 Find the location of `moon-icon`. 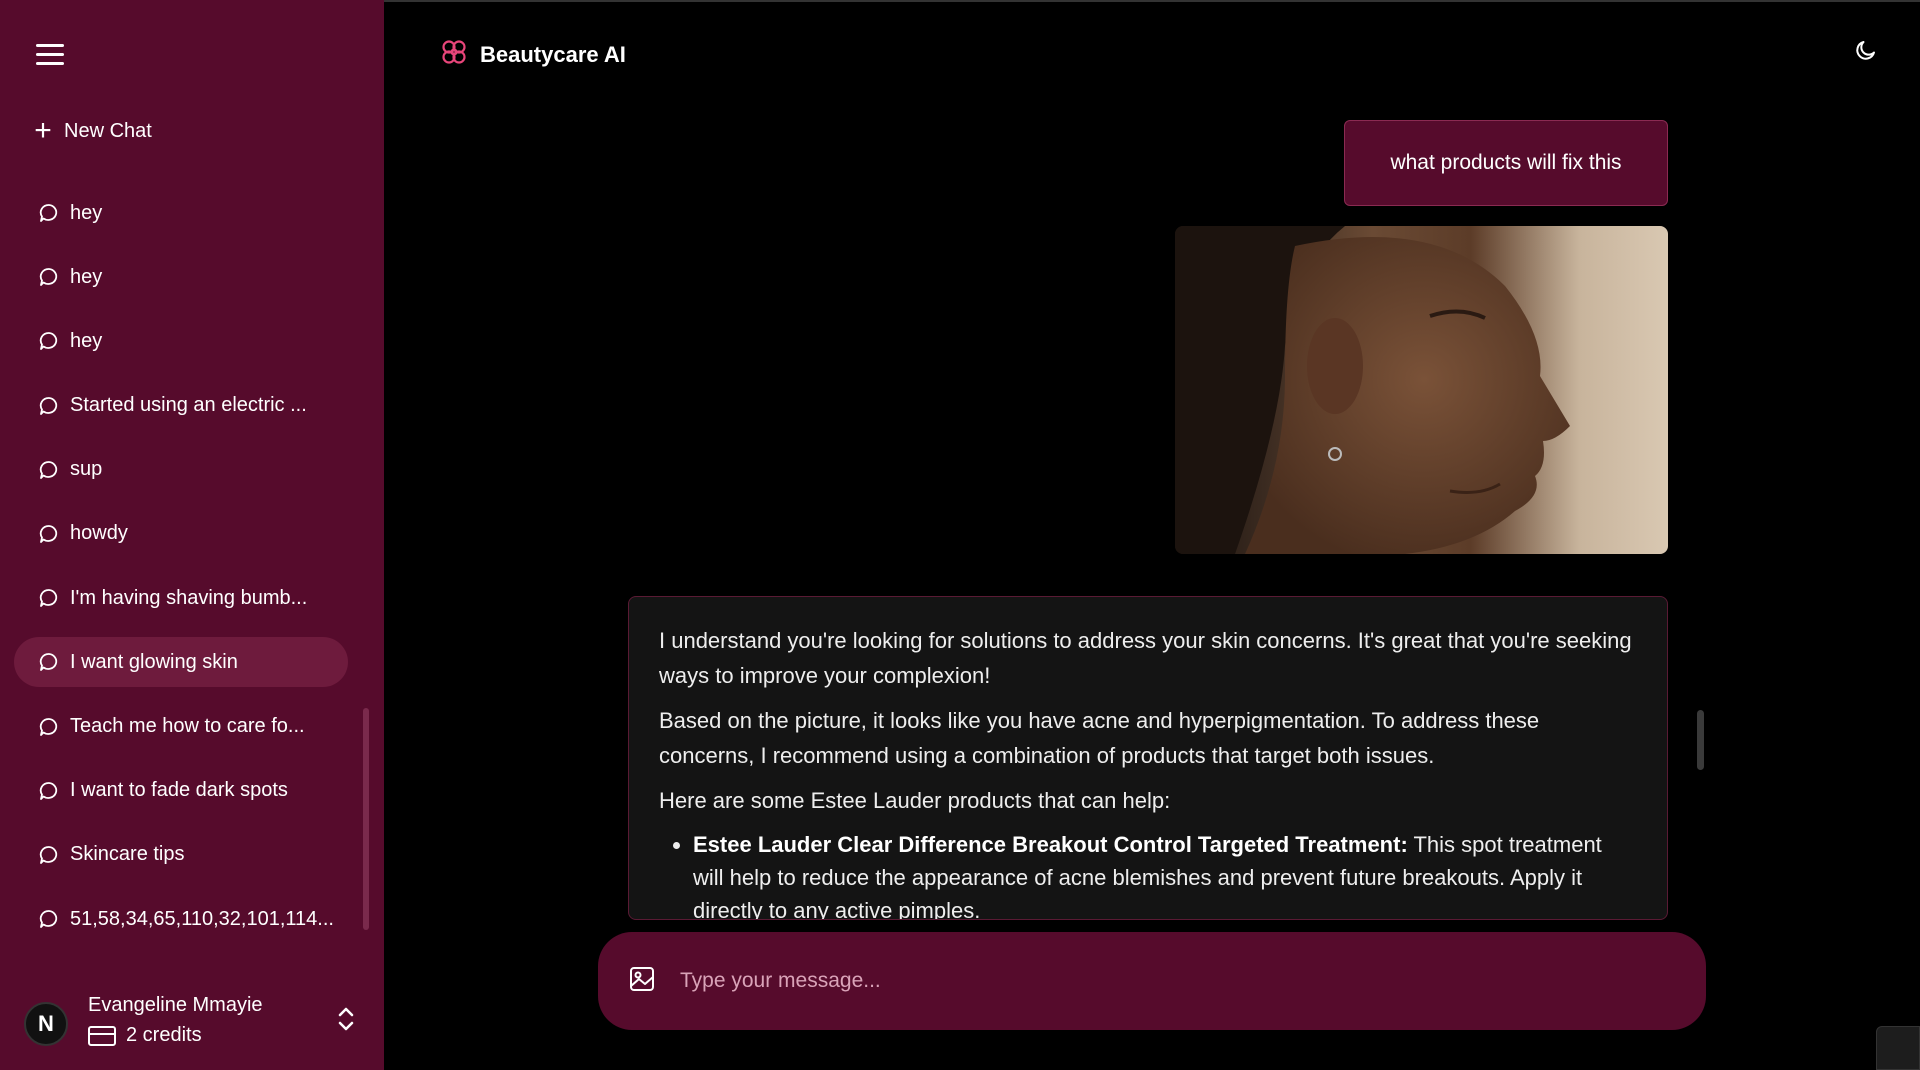

moon-icon is located at coordinates (1866, 52).